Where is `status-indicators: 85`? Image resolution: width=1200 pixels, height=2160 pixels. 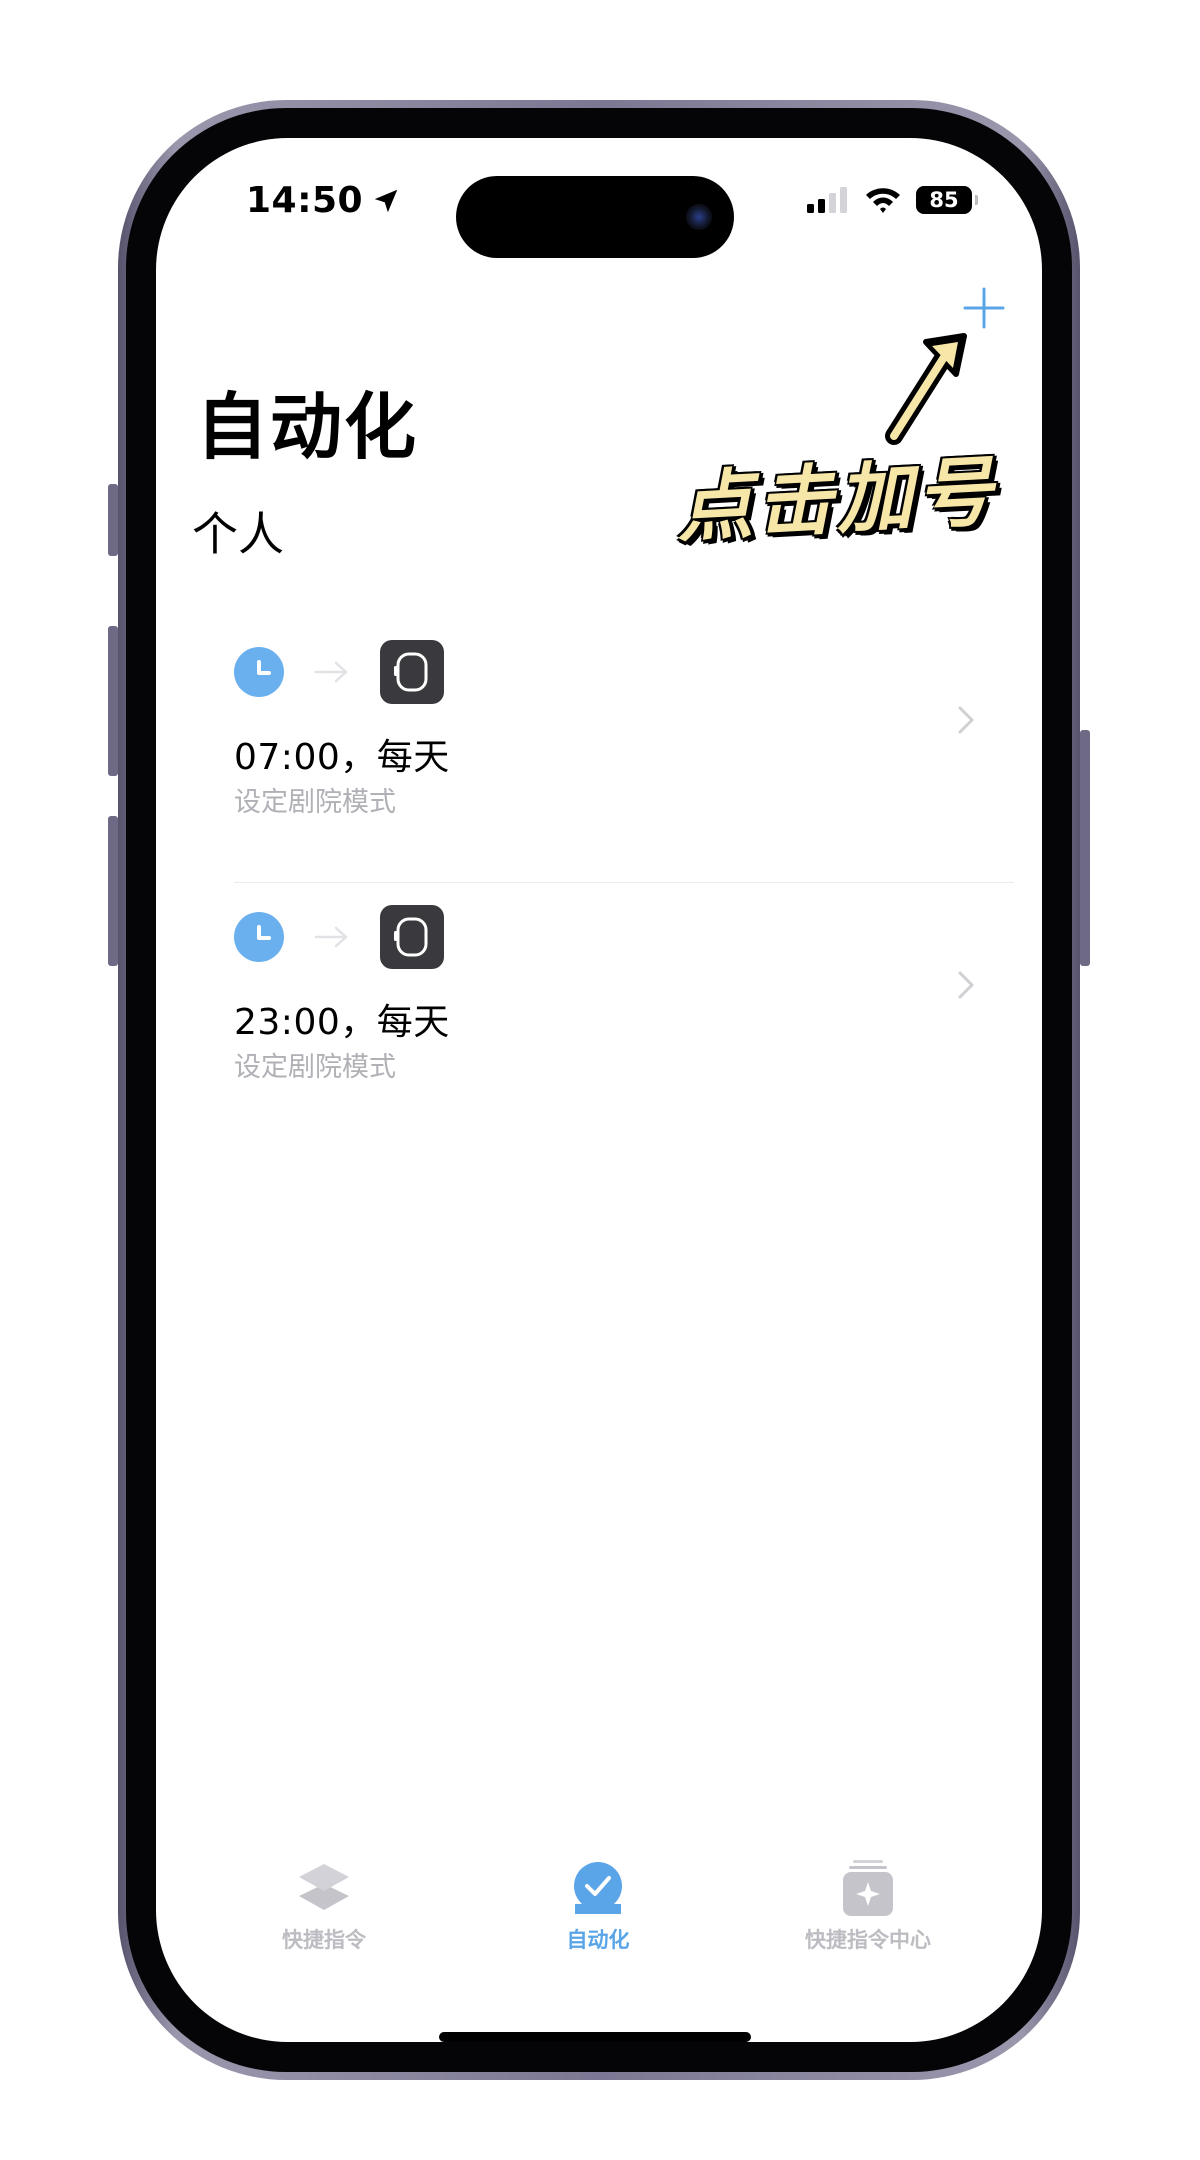
status-indicators: 85 is located at coordinates (892, 200).